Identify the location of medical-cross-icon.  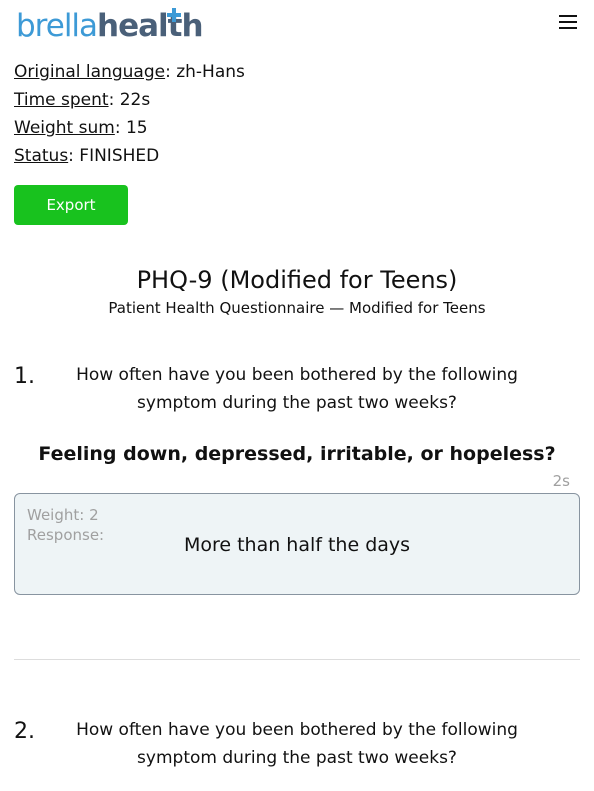
(174, 15).